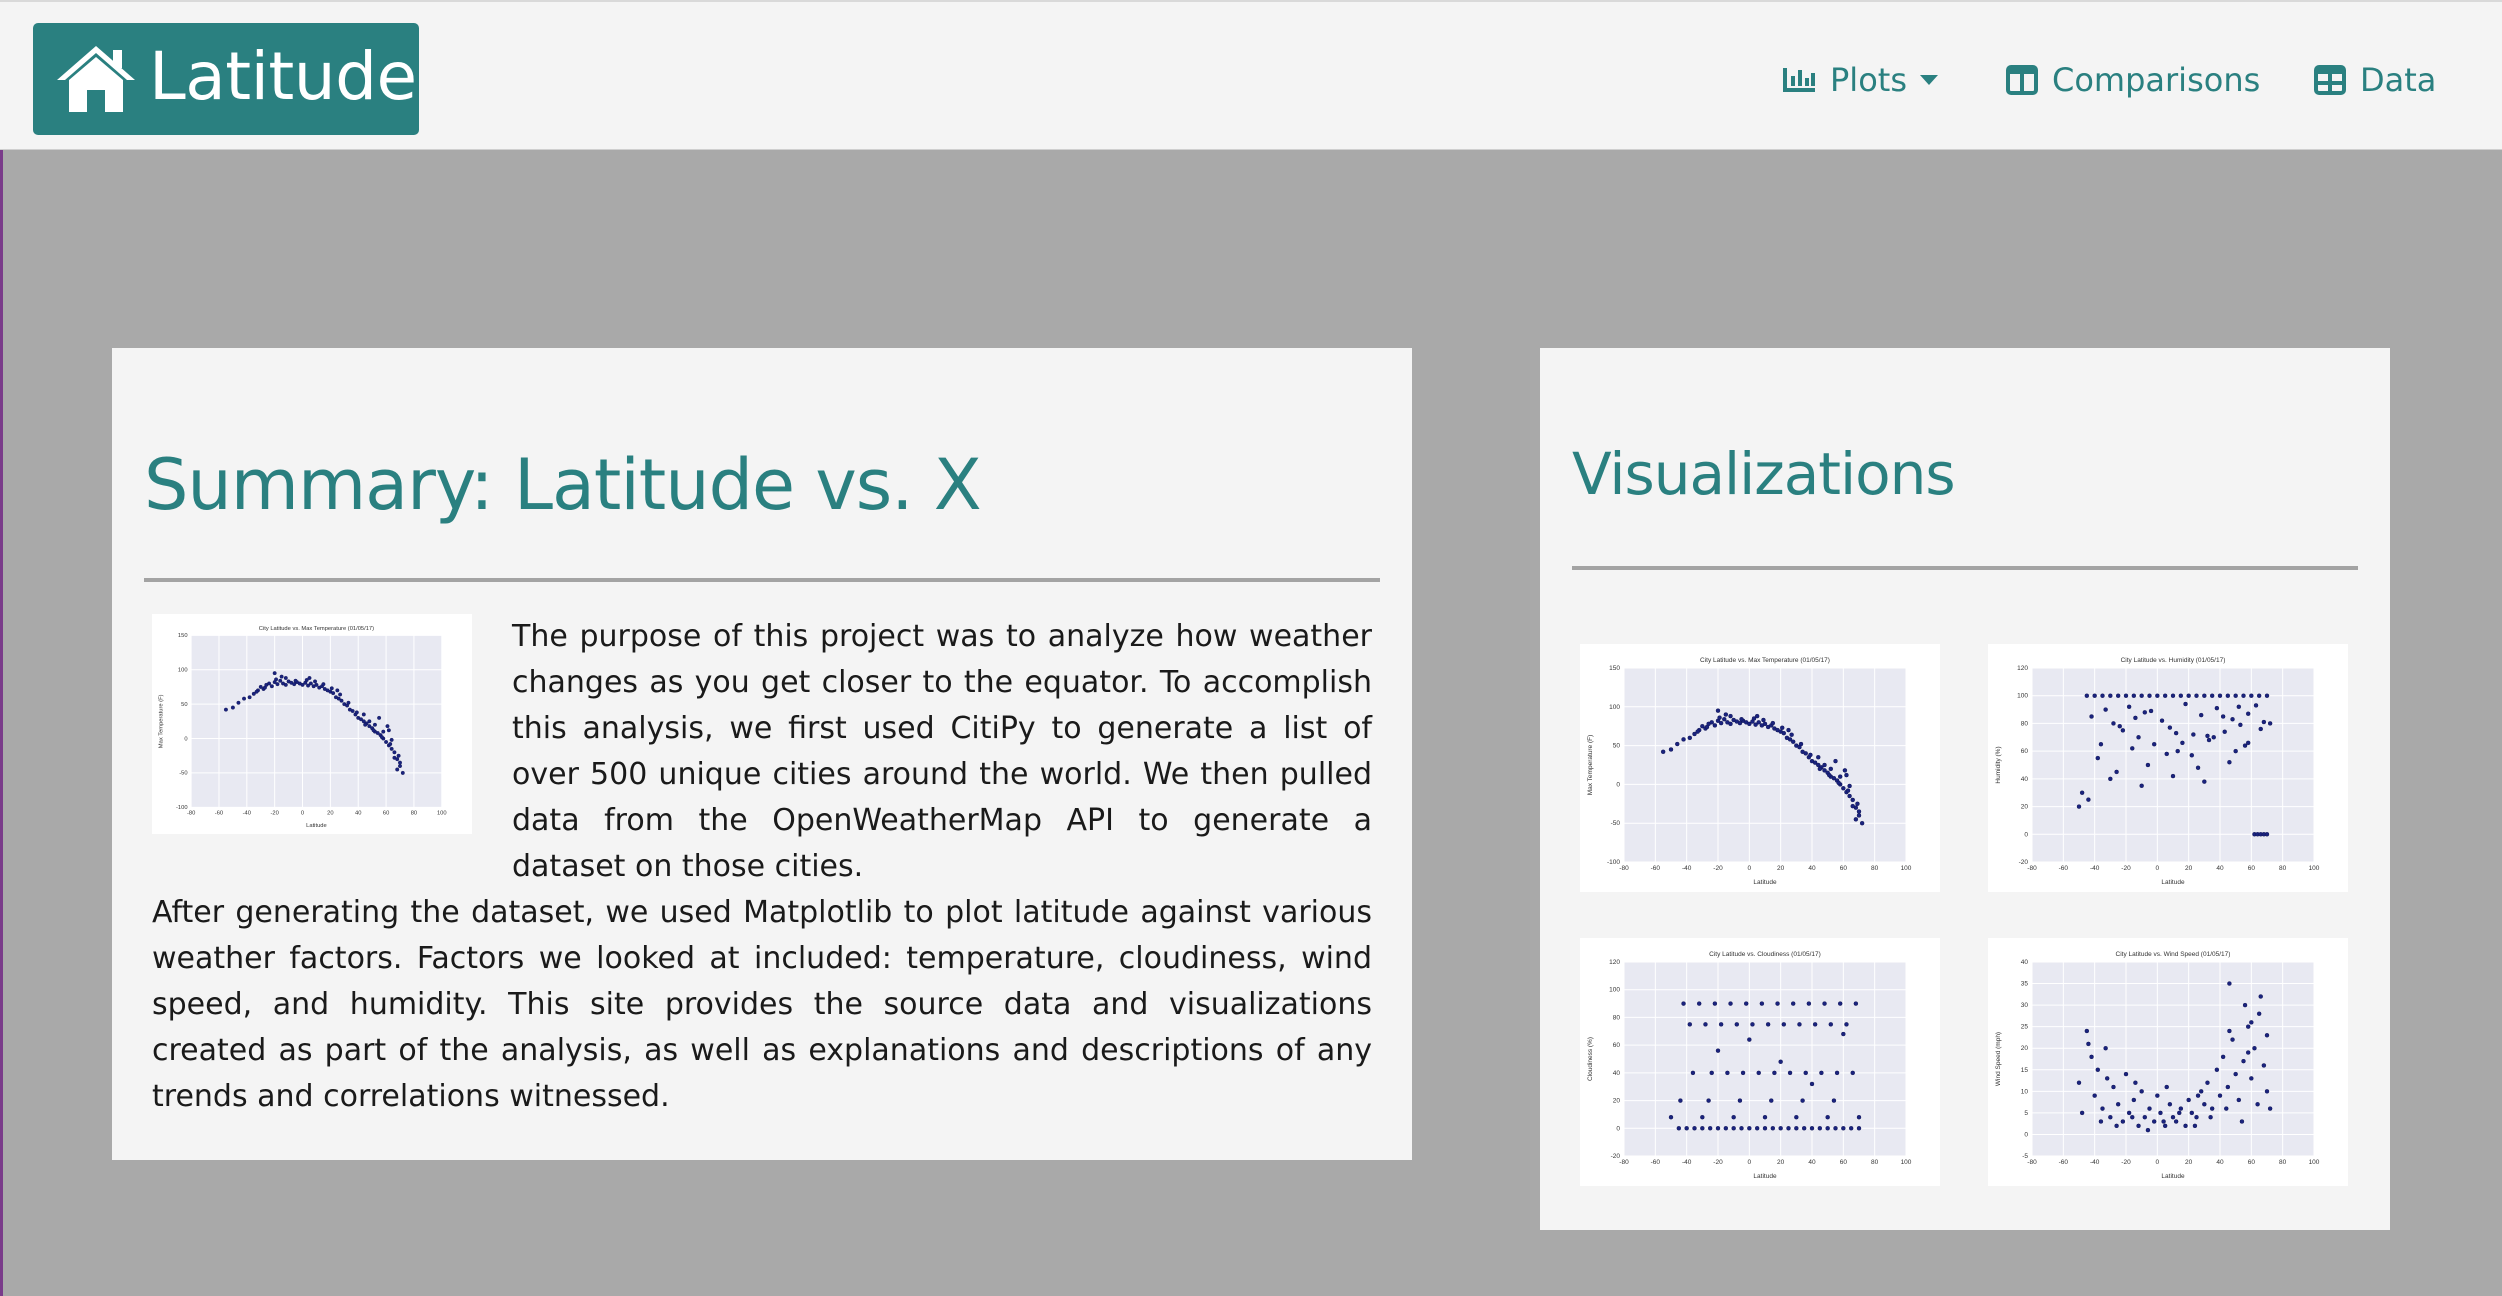 The height and width of the screenshot is (1296, 2502). I want to click on x-axis-label: Latitude, so click(2173, 882).